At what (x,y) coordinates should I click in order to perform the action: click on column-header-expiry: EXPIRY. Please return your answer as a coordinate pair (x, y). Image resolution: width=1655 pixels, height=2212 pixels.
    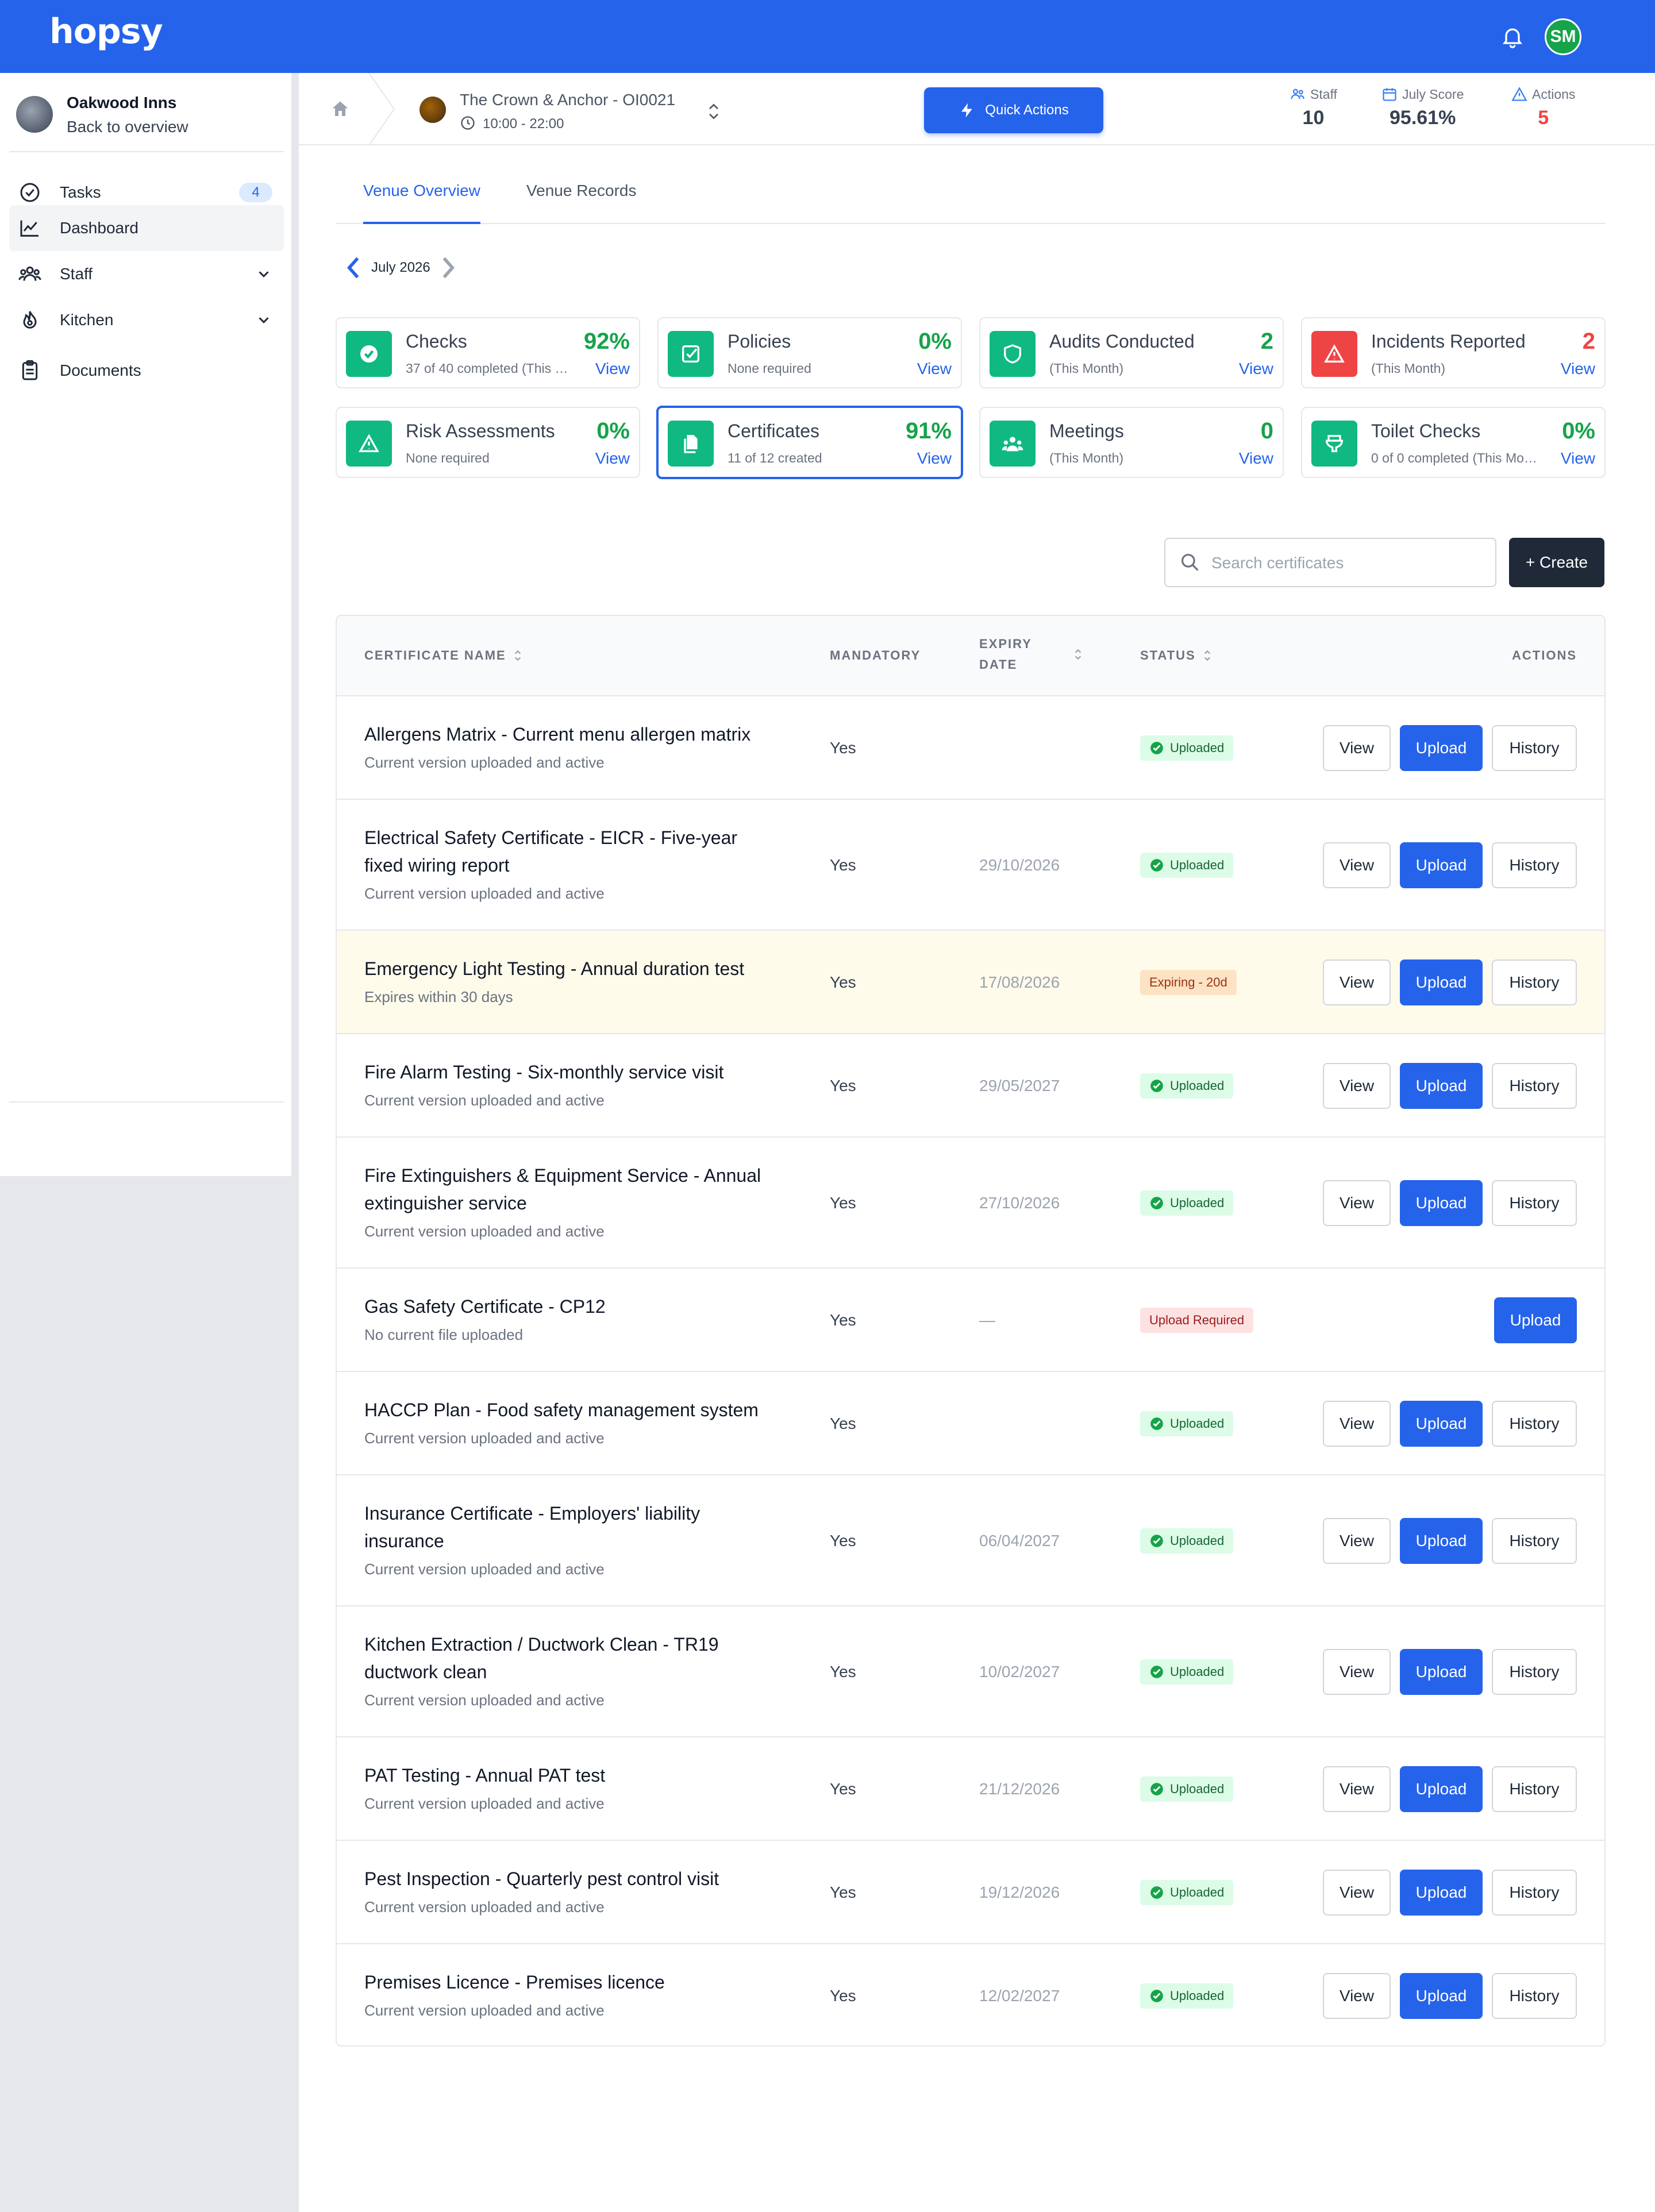
    Looking at the image, I should click on (1005, 644).